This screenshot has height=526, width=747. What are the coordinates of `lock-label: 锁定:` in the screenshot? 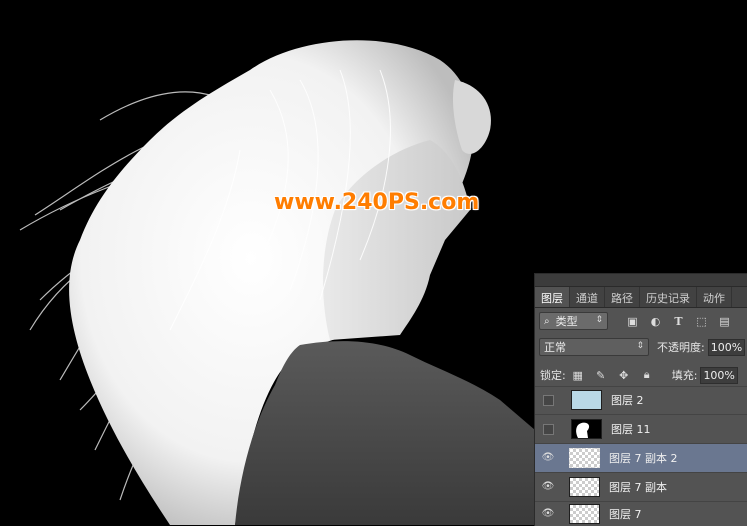 It's located at (553, 375).